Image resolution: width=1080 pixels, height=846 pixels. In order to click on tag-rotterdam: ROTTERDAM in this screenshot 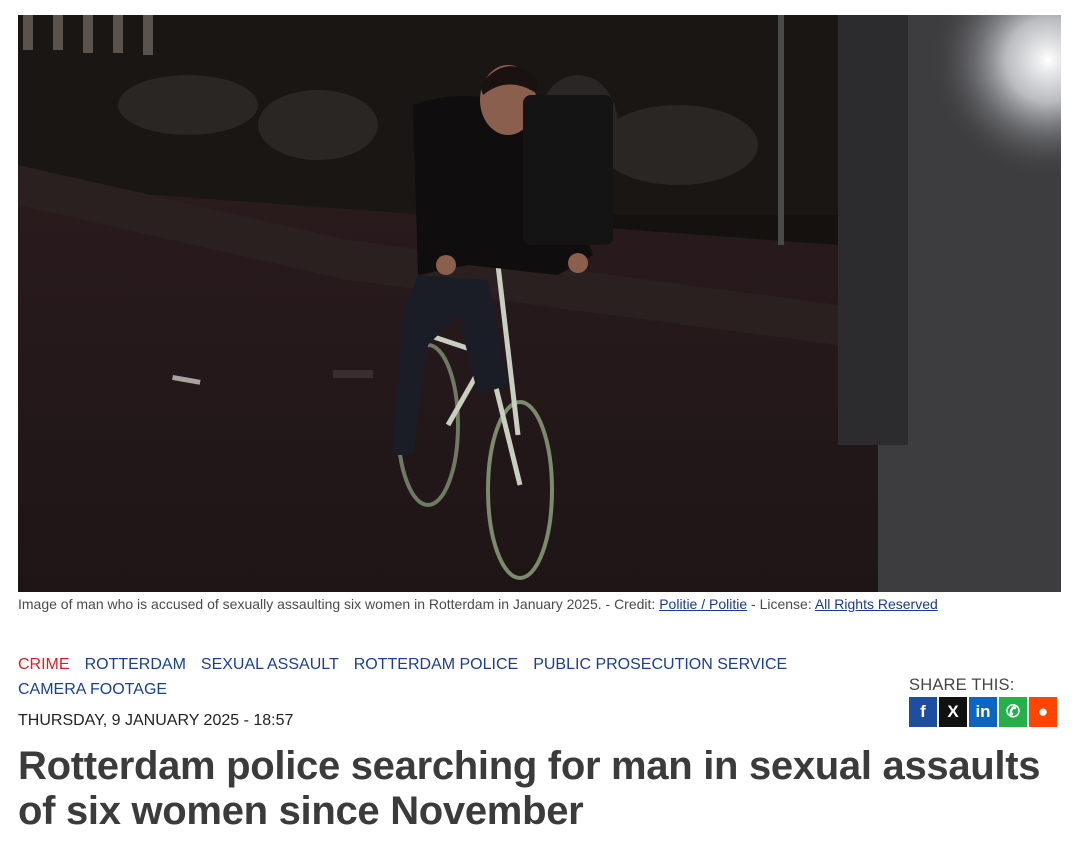, I will do `click(135, 664)`.